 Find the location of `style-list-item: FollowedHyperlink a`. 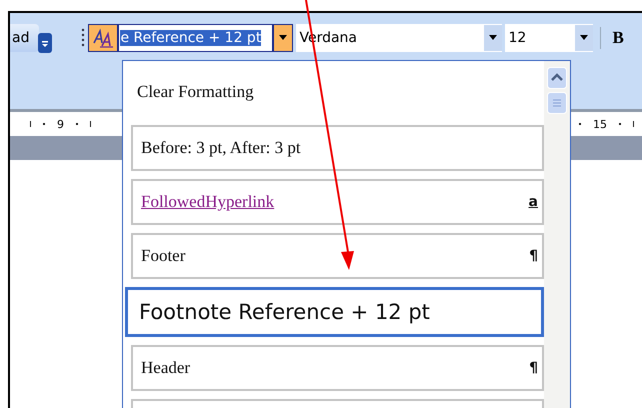

style-list-item: FollowedHyperlink a is located at coordinates (337, 202).